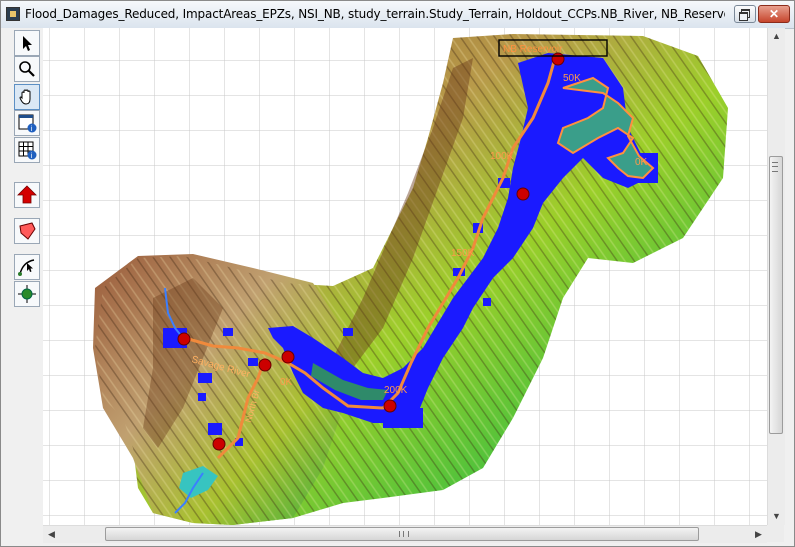  I want to click on zoom-magnifier-icon, so click(27, 69).